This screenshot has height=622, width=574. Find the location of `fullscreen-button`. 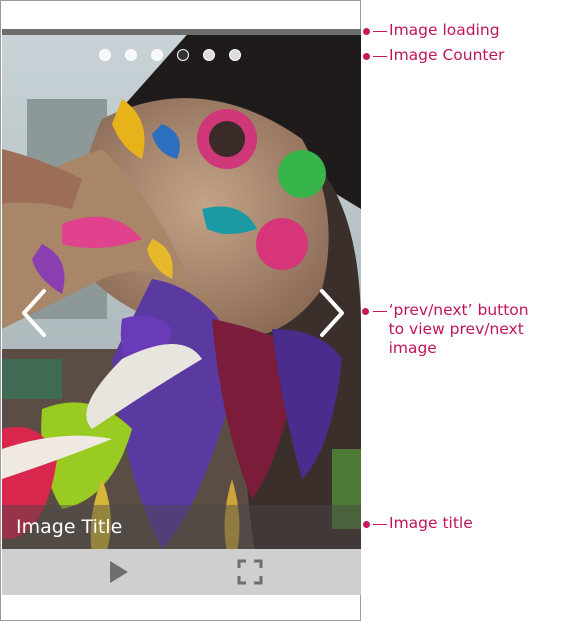

fullscreen-button is located at coordinates (250, 572).